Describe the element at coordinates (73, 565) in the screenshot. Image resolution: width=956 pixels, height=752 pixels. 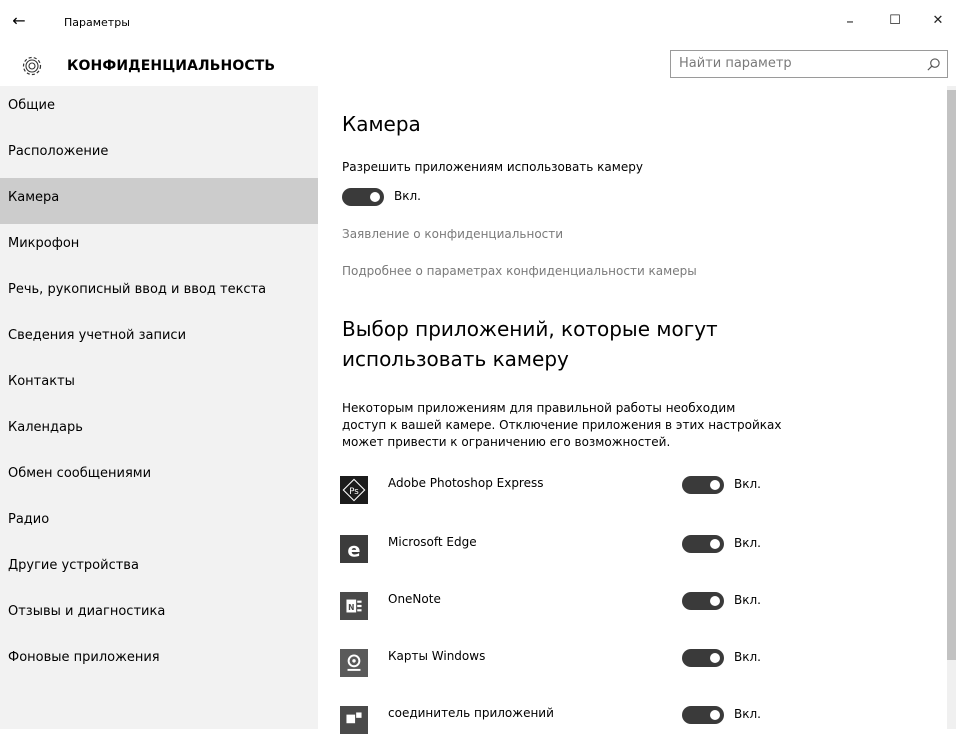
I see `sidebar-item-label: Другие устройства` at that location.